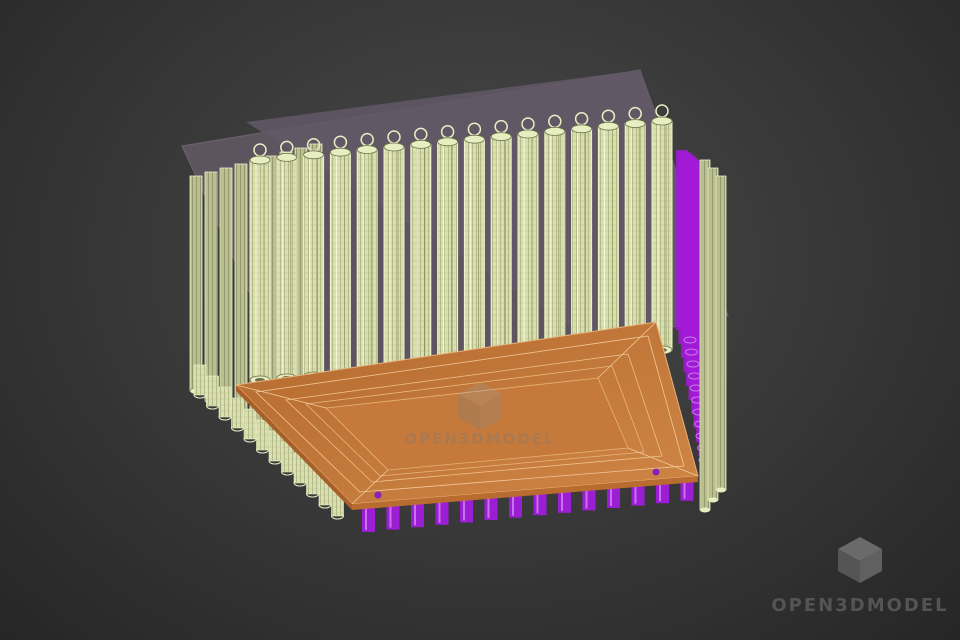  What do you see at coordinates (721, 333) in the screenshot?
I see `right-rod` at bounding box center [721, 333].